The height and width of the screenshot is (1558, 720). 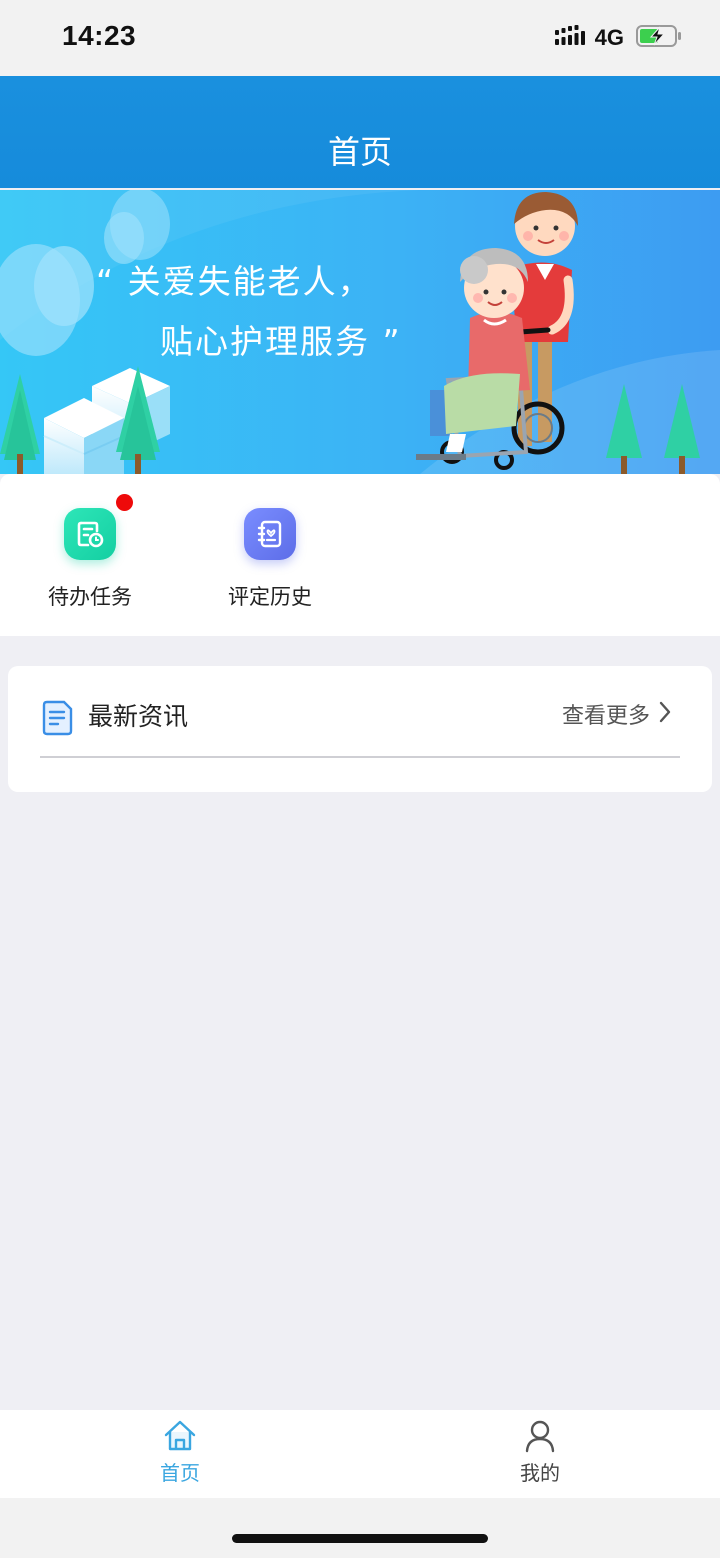 I want to click on home-indicator-area, so click(x=360, y=1528).